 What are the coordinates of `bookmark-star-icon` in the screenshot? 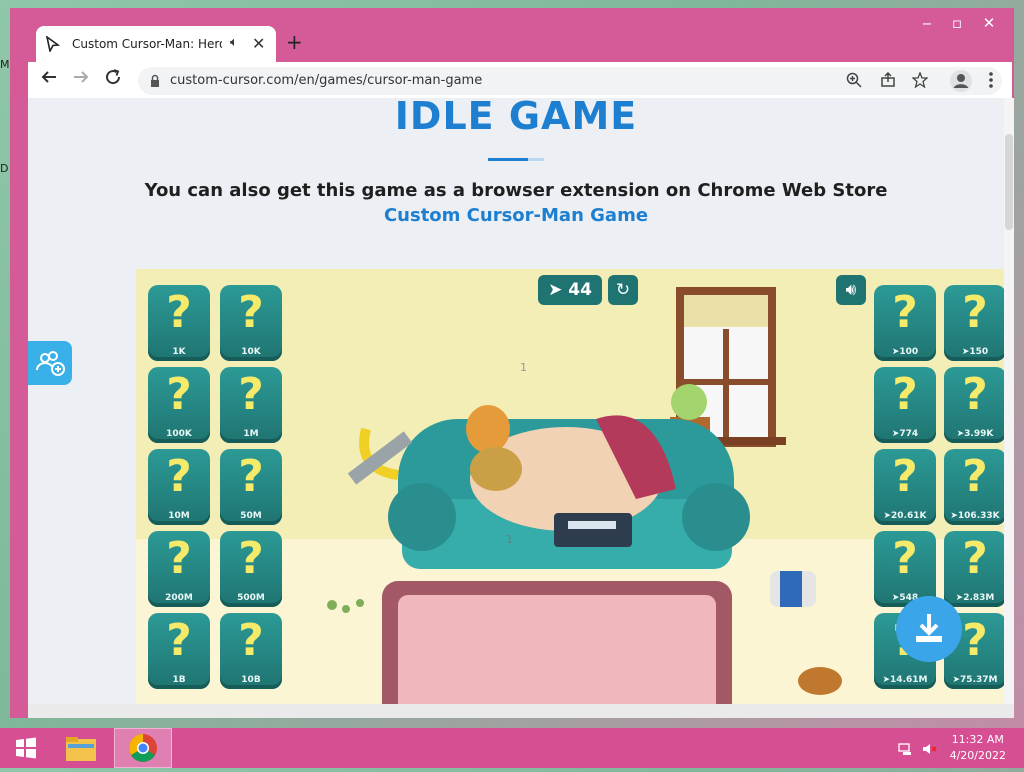 It's located at (920, 81).